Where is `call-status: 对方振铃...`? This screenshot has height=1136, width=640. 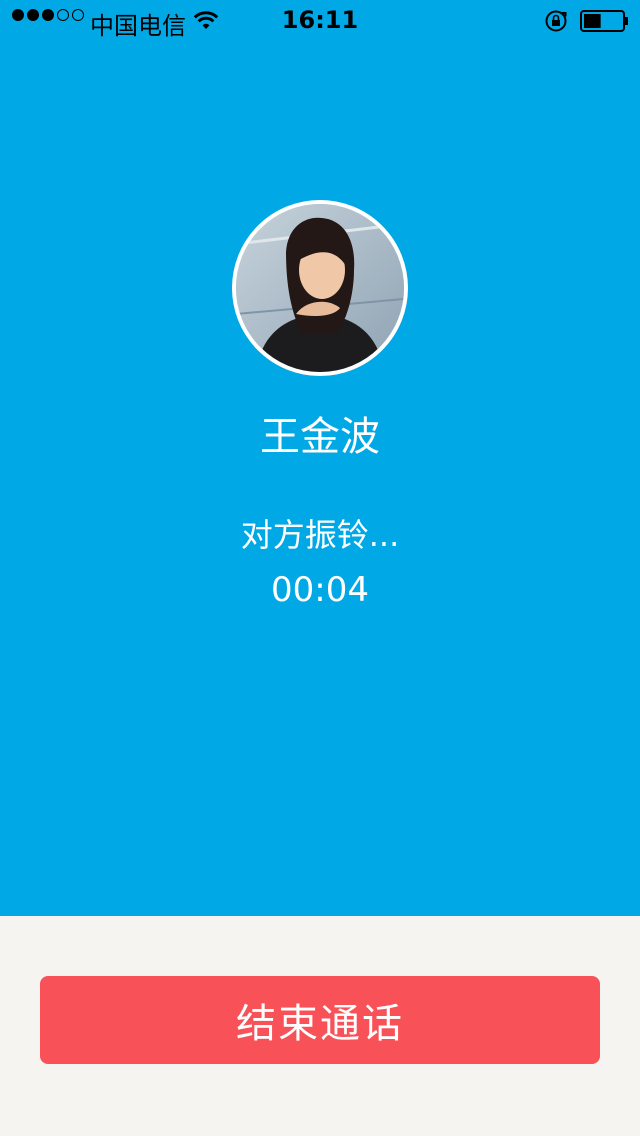
call-status: 对方振铃... is located at coordinates (320, 535).